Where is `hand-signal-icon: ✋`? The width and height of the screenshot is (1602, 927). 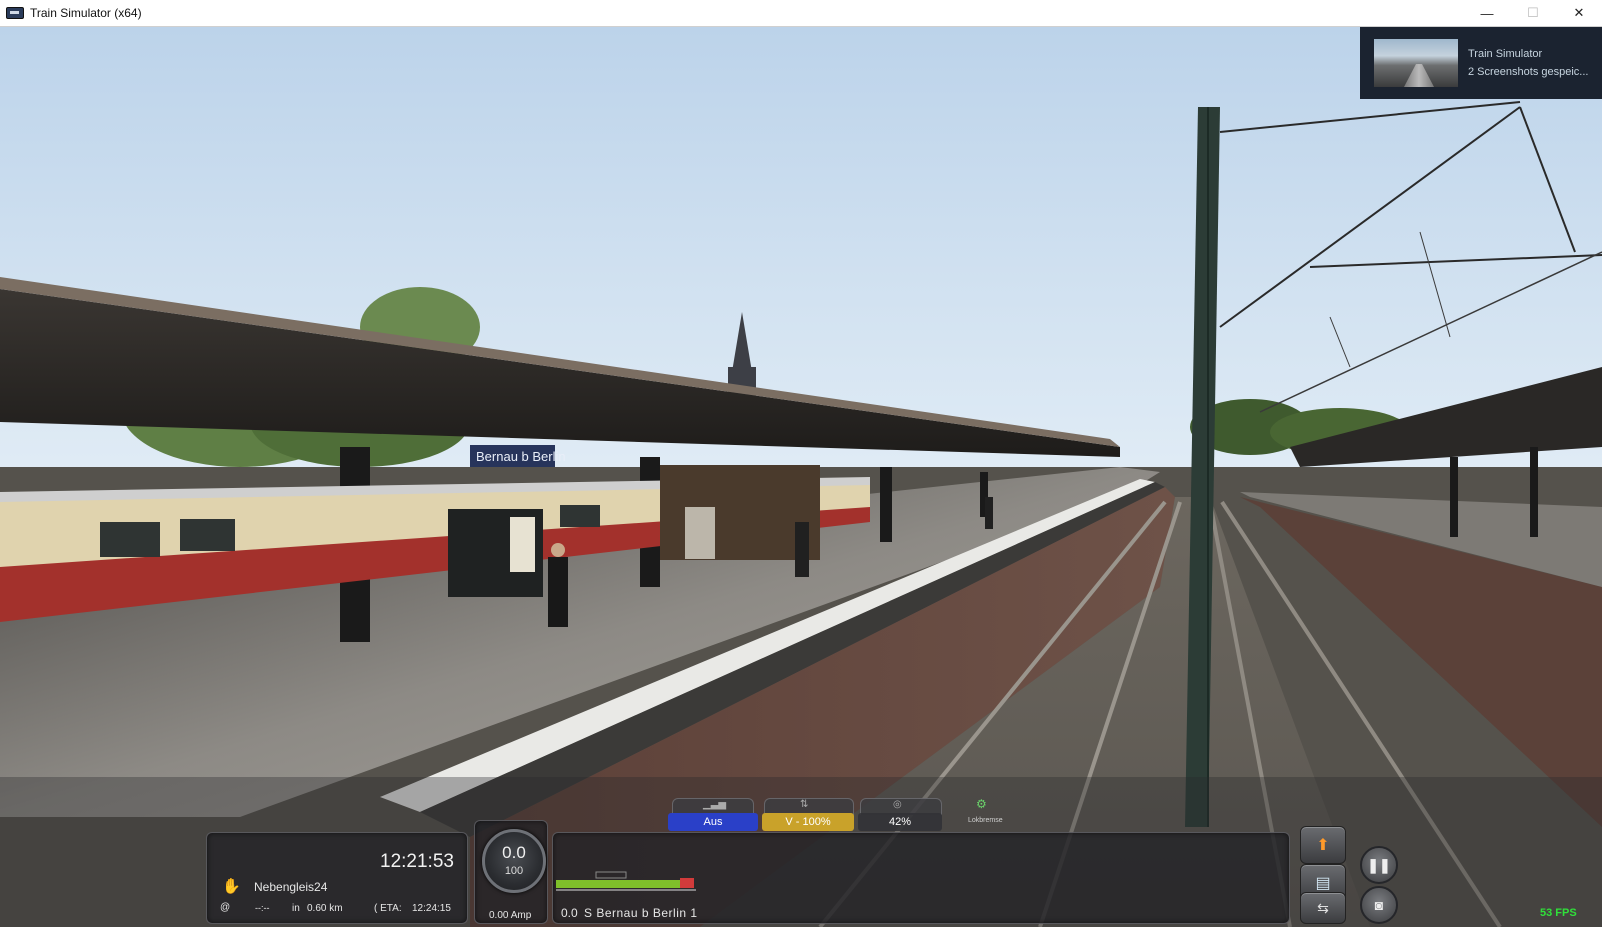
hand-signal-icon: ✋ is located at coordinates (231, 886).